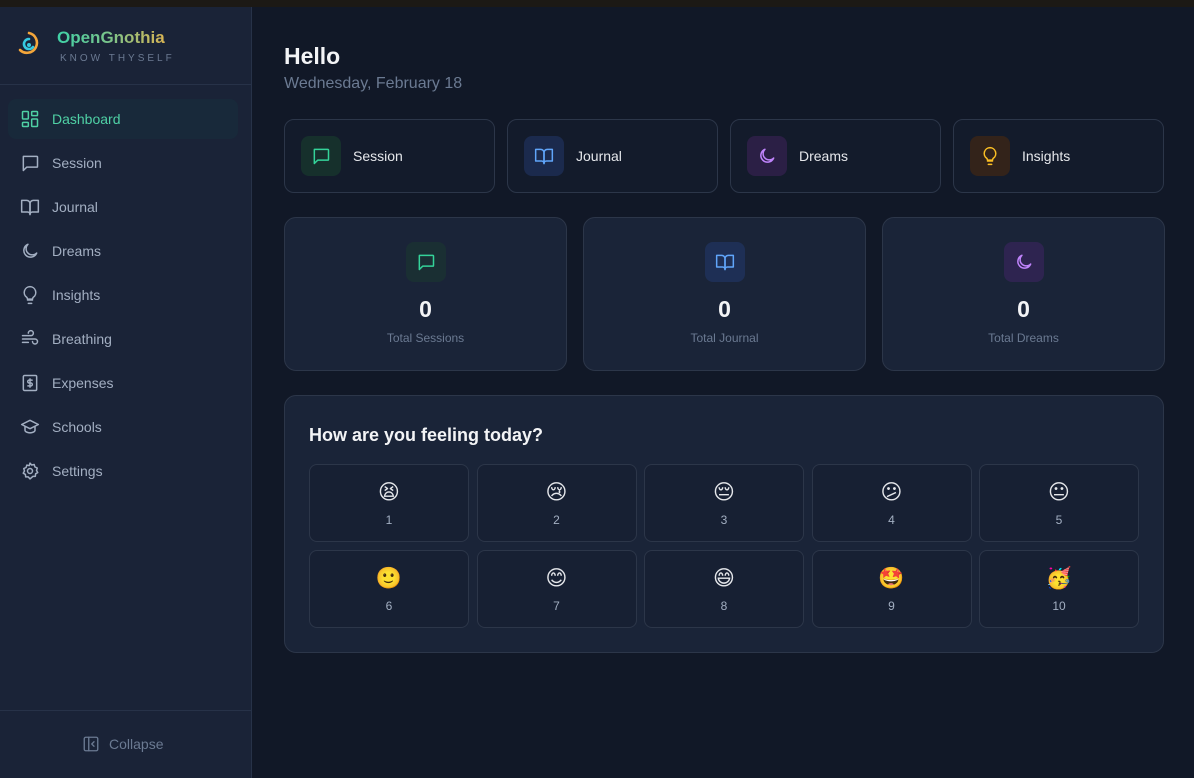  I want to click on mood-value: 10, so click(1059, 606).